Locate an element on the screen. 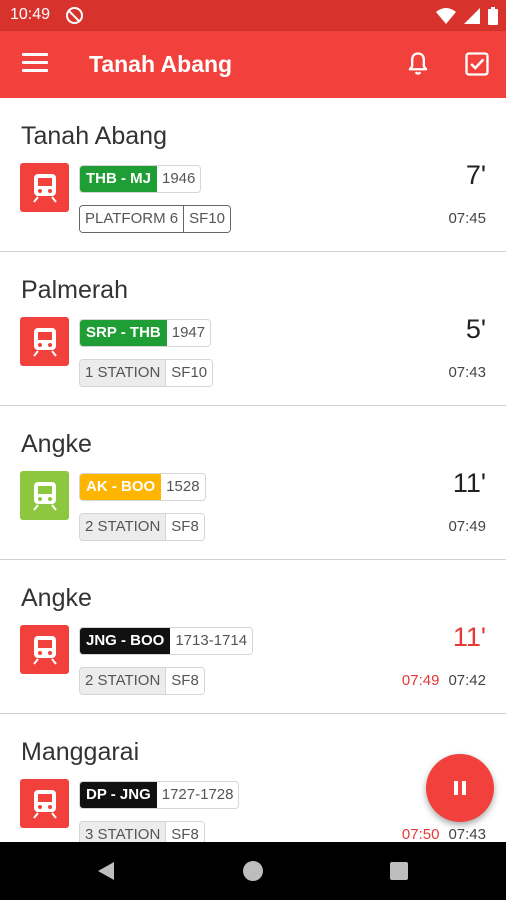 This screenshot has height=900, width=506. delayed-time: 07:50 is located at coordinates (420, 834).